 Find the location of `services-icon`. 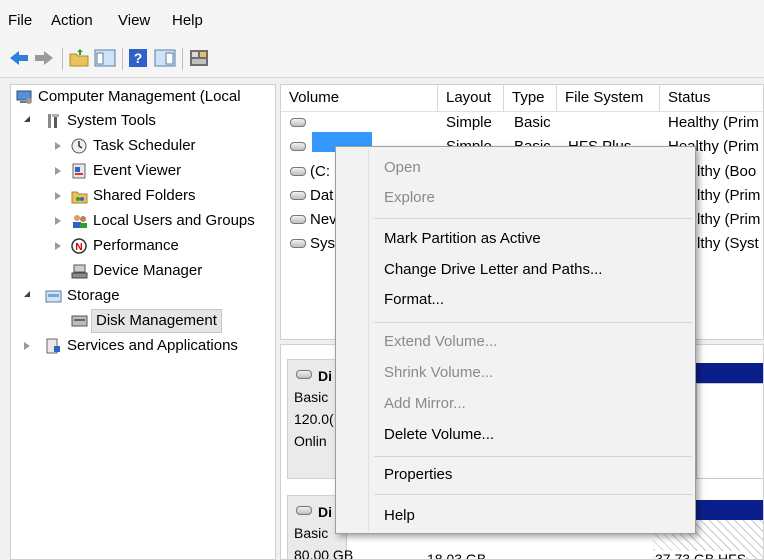

services-icon is located at coordinates (53, 346).